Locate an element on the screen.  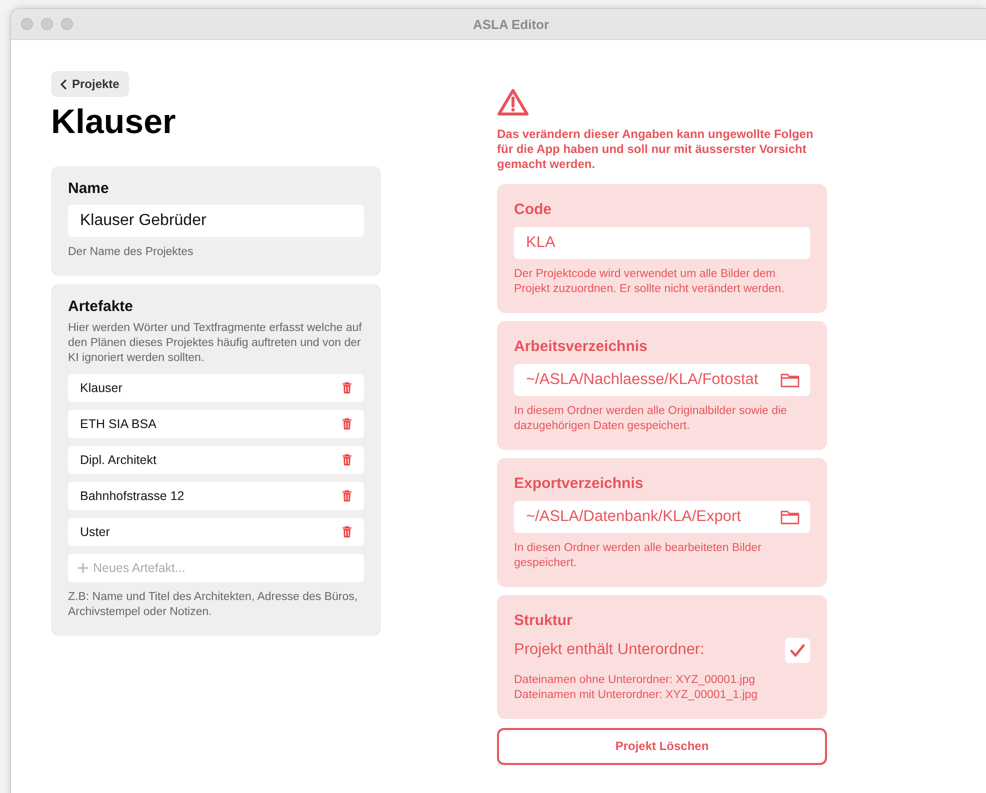
card-heading: Code is located at coordinates (533, 209).